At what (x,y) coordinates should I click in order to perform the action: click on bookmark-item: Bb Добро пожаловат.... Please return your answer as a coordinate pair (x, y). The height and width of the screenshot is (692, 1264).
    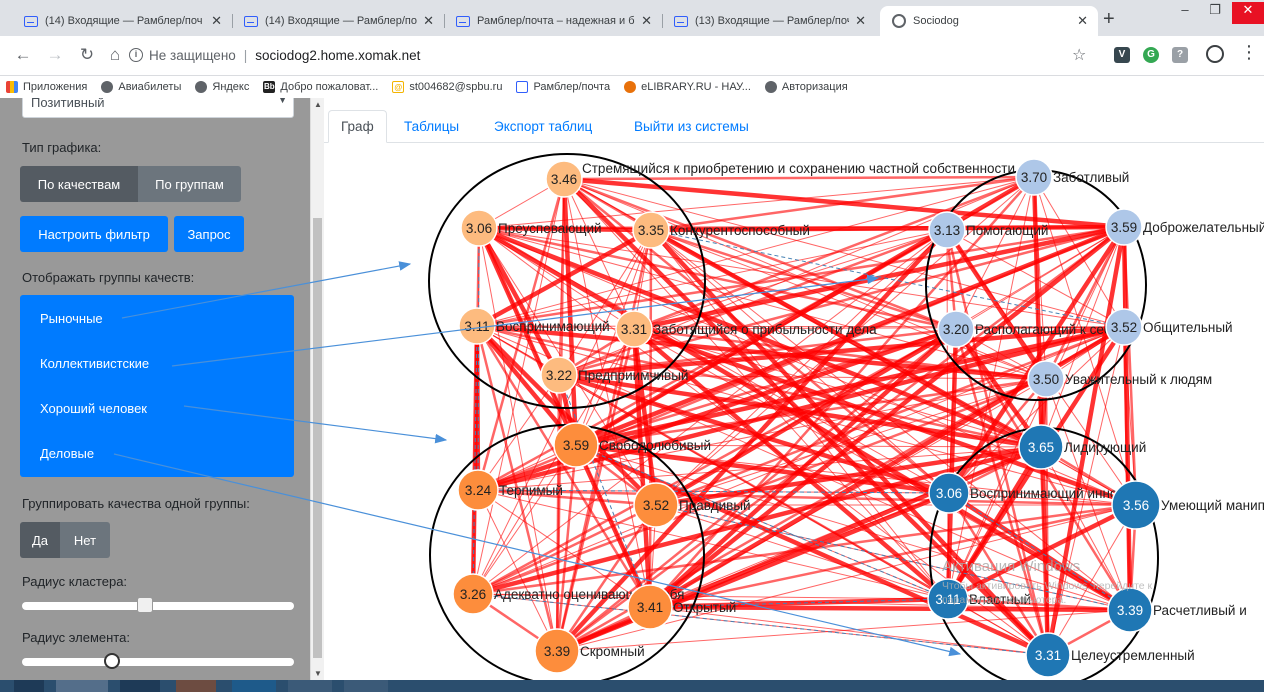
    Looking at the image, I should click on (320, 87).